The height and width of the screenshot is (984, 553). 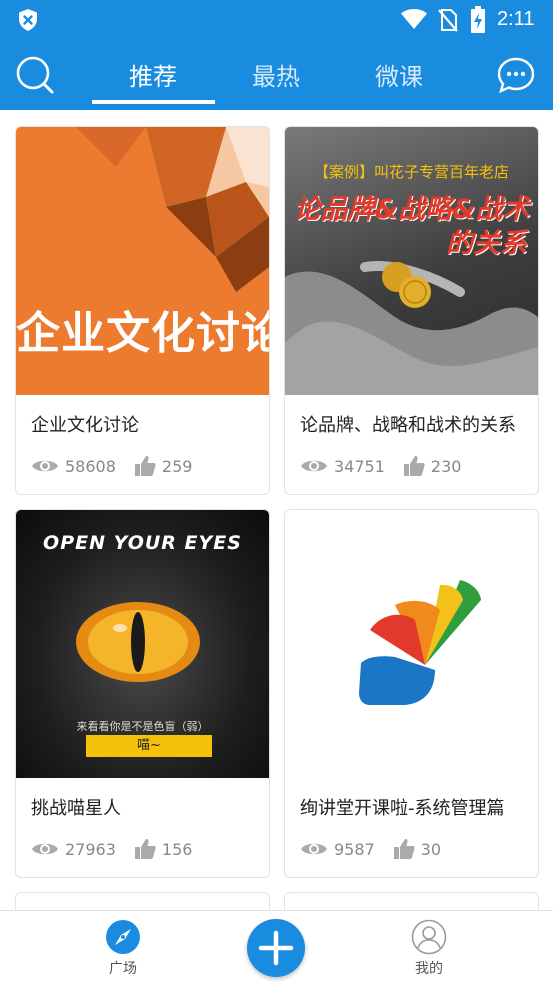 I want to click on thumbnail-heading: OPEN YOUR EYES, so click(x=142, y=543).